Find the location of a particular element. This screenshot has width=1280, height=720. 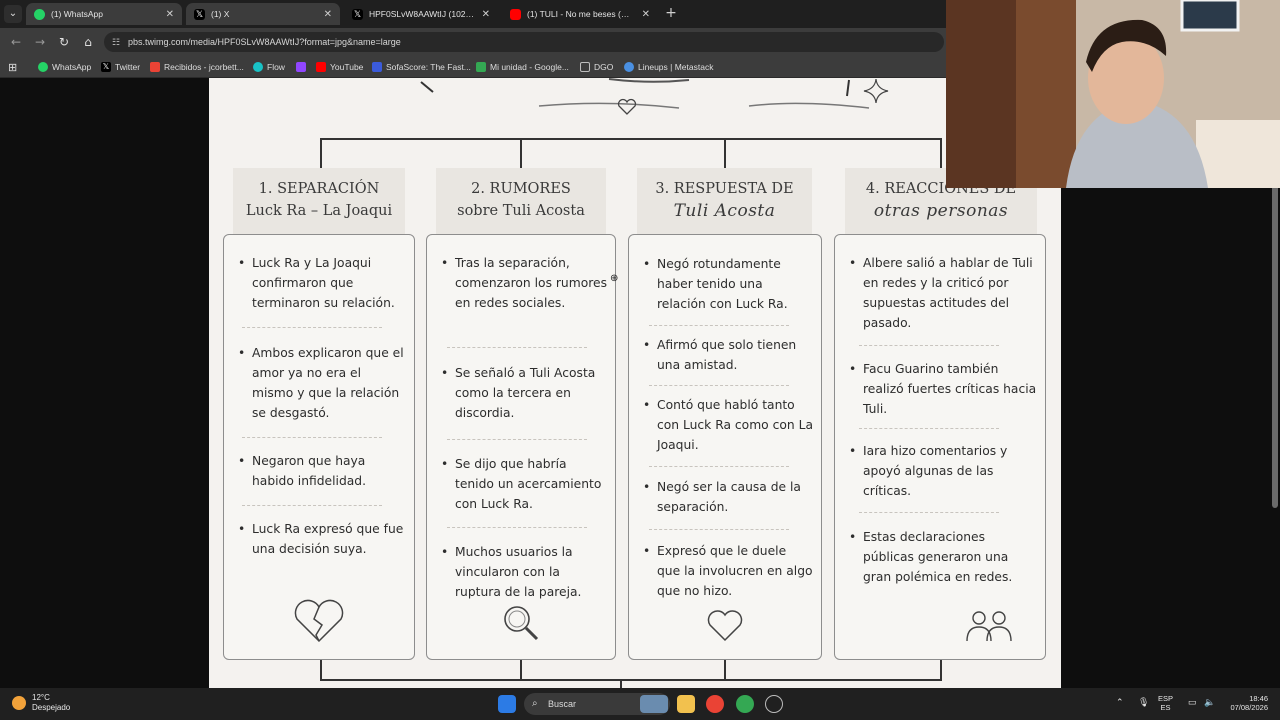

new-tab-button: + is located at coordinates (671, 13).